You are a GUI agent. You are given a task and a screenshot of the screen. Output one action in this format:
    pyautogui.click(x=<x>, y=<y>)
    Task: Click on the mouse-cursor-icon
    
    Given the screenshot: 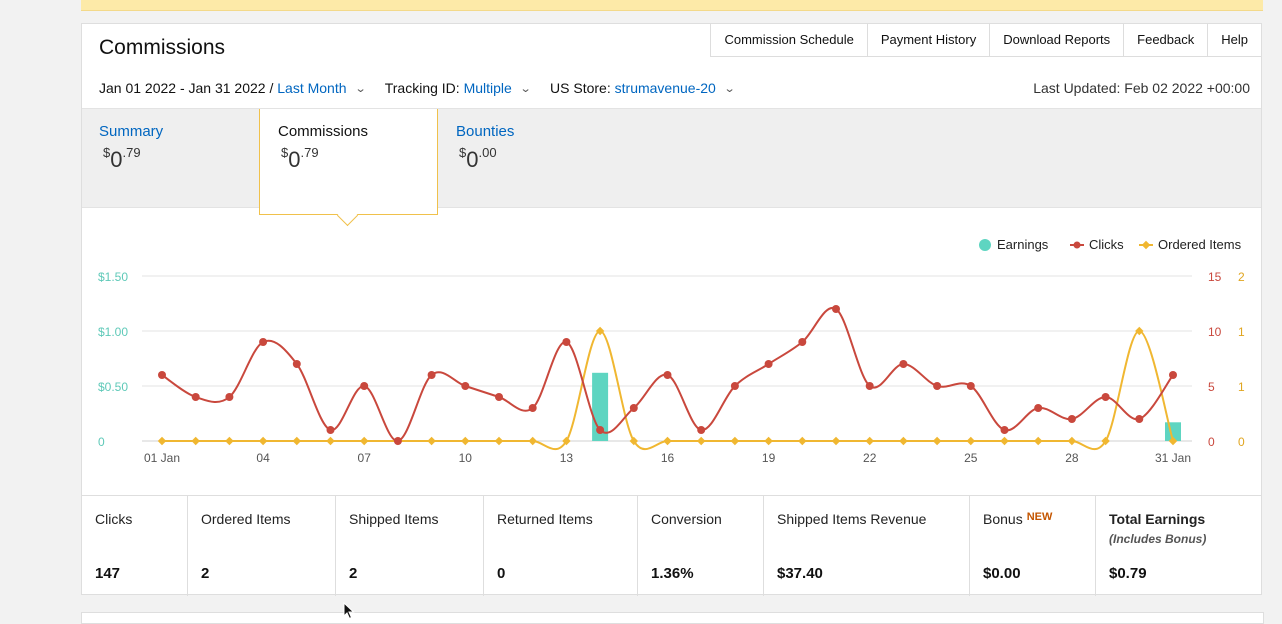 What is the action you would take?
    pyautogui.click(x=349, y=611)
    